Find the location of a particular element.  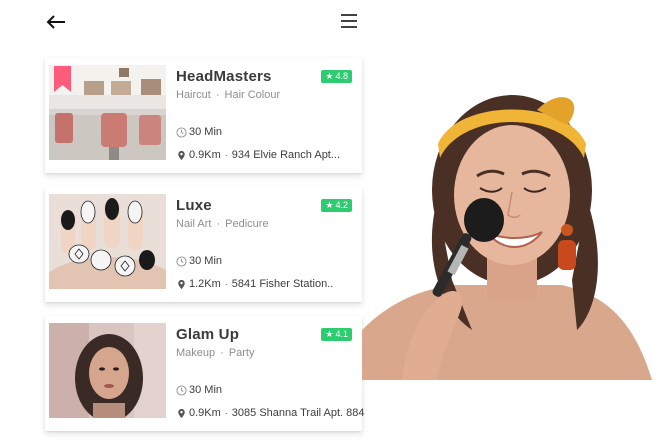

service-tag: Nail Art is located at coordinates (194, 224).